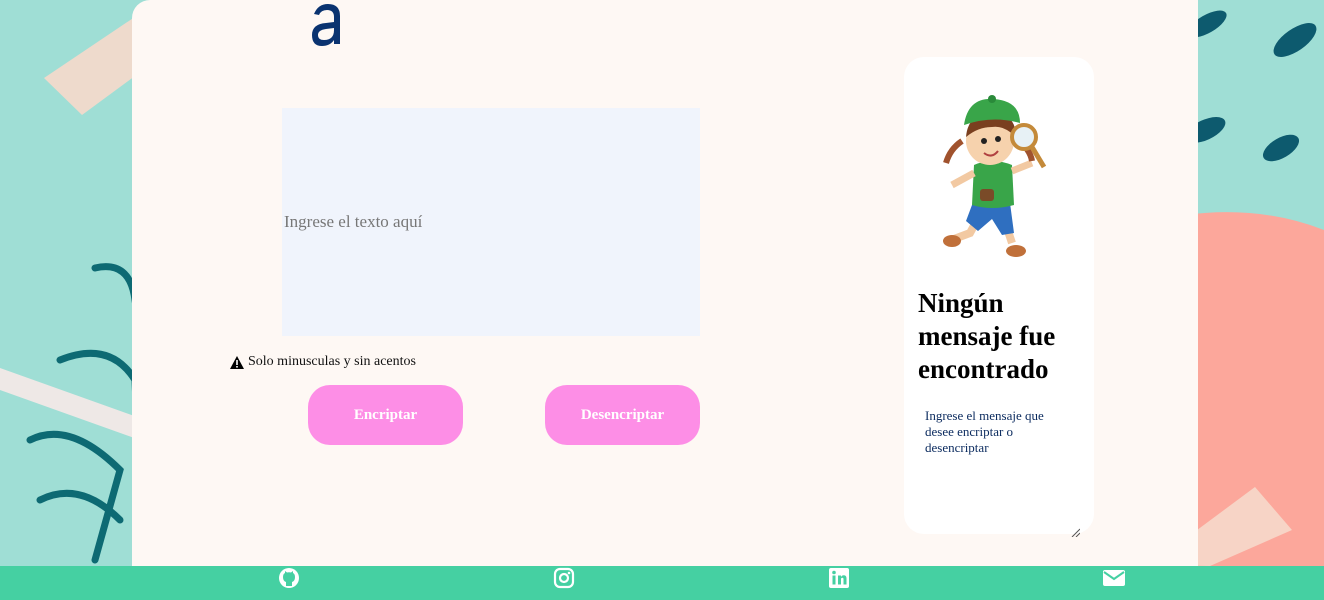 The image size is (1324, 600). What do you see at coordinates (353, 221) in the screenshot?
I see `message-input-placeholder: Ingrese el texto aquí` at bounding box center [353, 221].